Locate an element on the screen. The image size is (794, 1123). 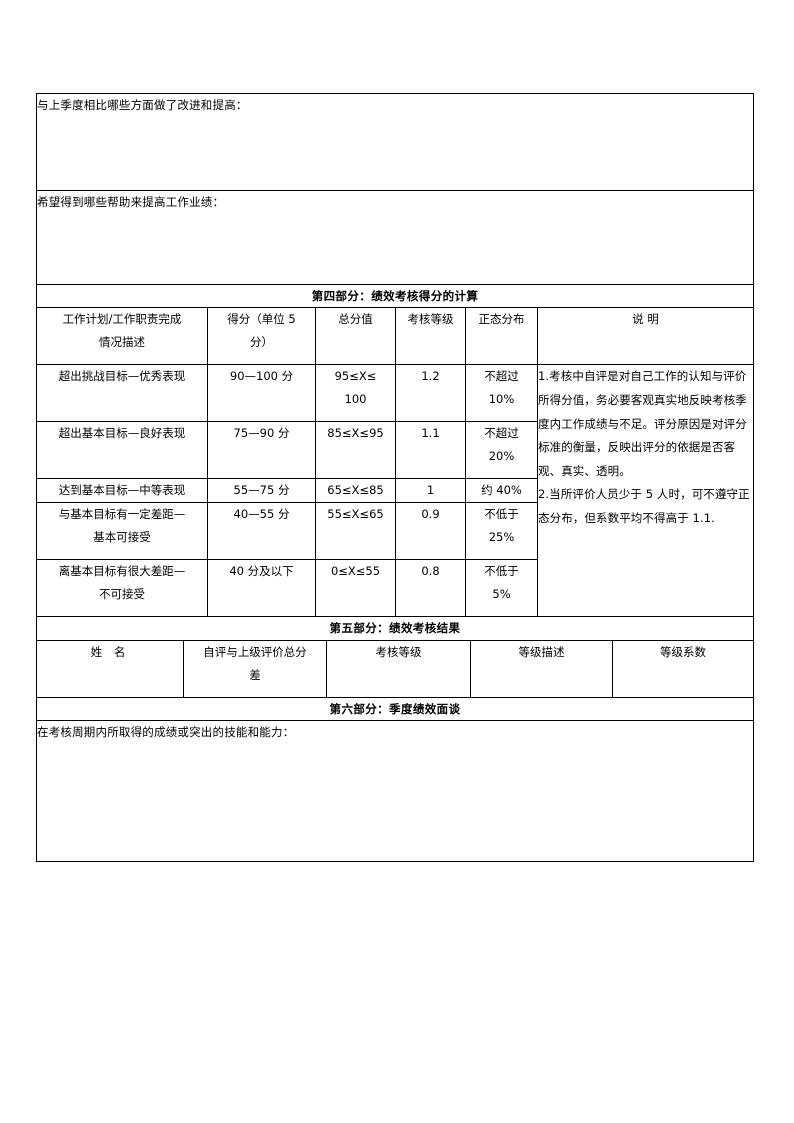
row-distribution: 不超过 20% is located at coordinates (501, 450).